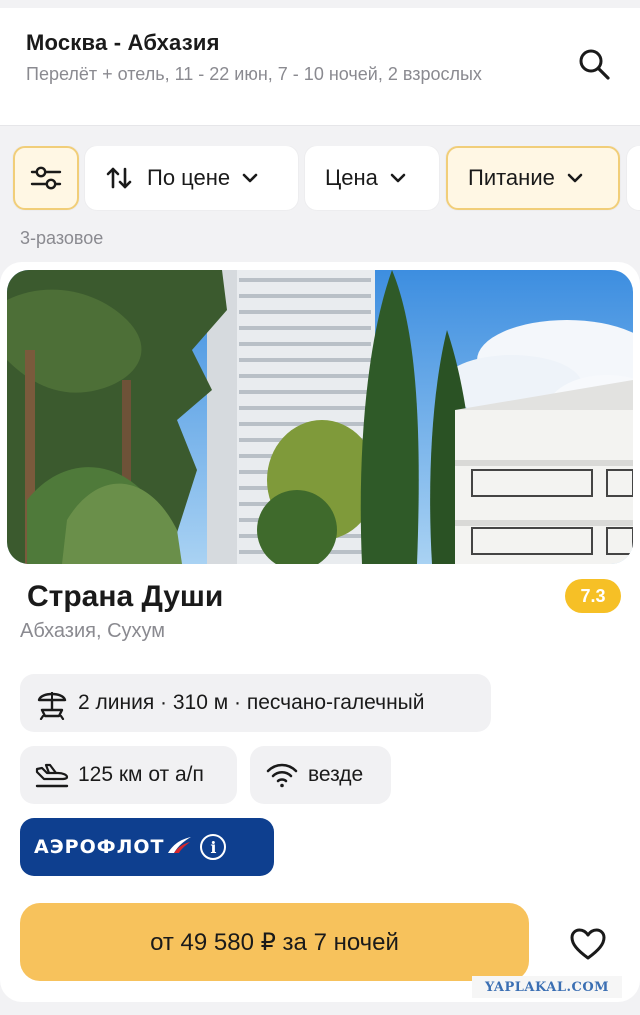  I want to click on watermark: YAPLAKAL.COM, so click(547, 987).